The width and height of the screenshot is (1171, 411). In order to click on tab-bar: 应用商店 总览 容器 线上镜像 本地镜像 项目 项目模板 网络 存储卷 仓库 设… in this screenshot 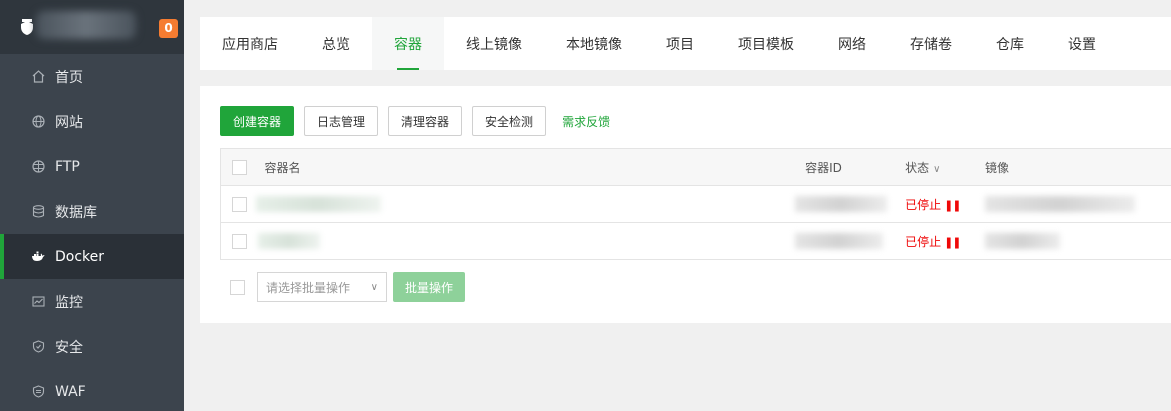, I will do `click(685, 43)`.